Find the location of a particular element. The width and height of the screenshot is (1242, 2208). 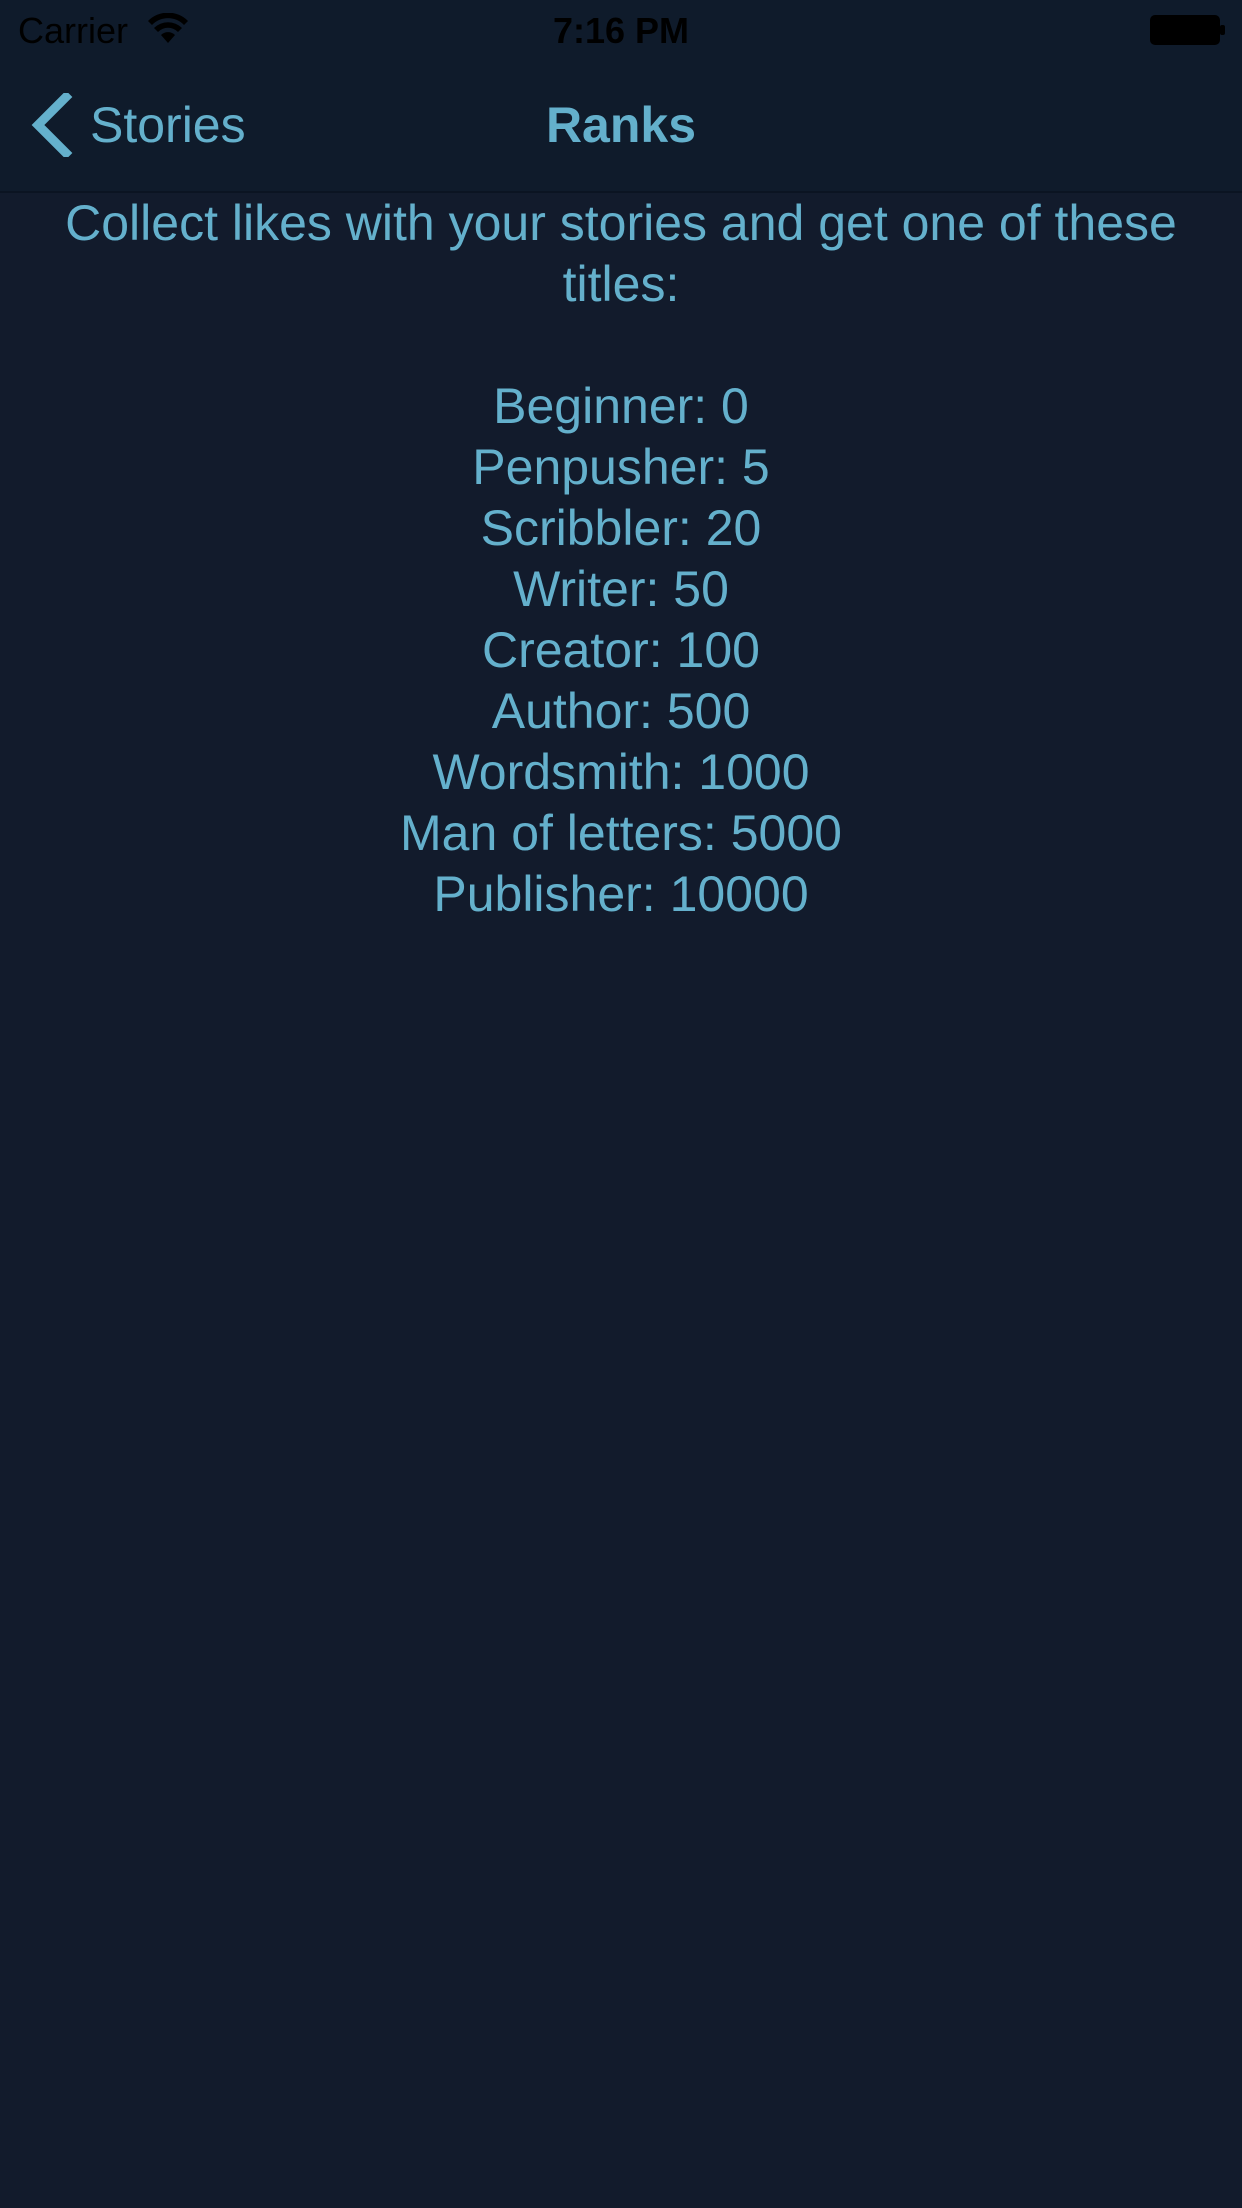

navigation-bar: Stories Ranks is located at coordinates (621, 126).